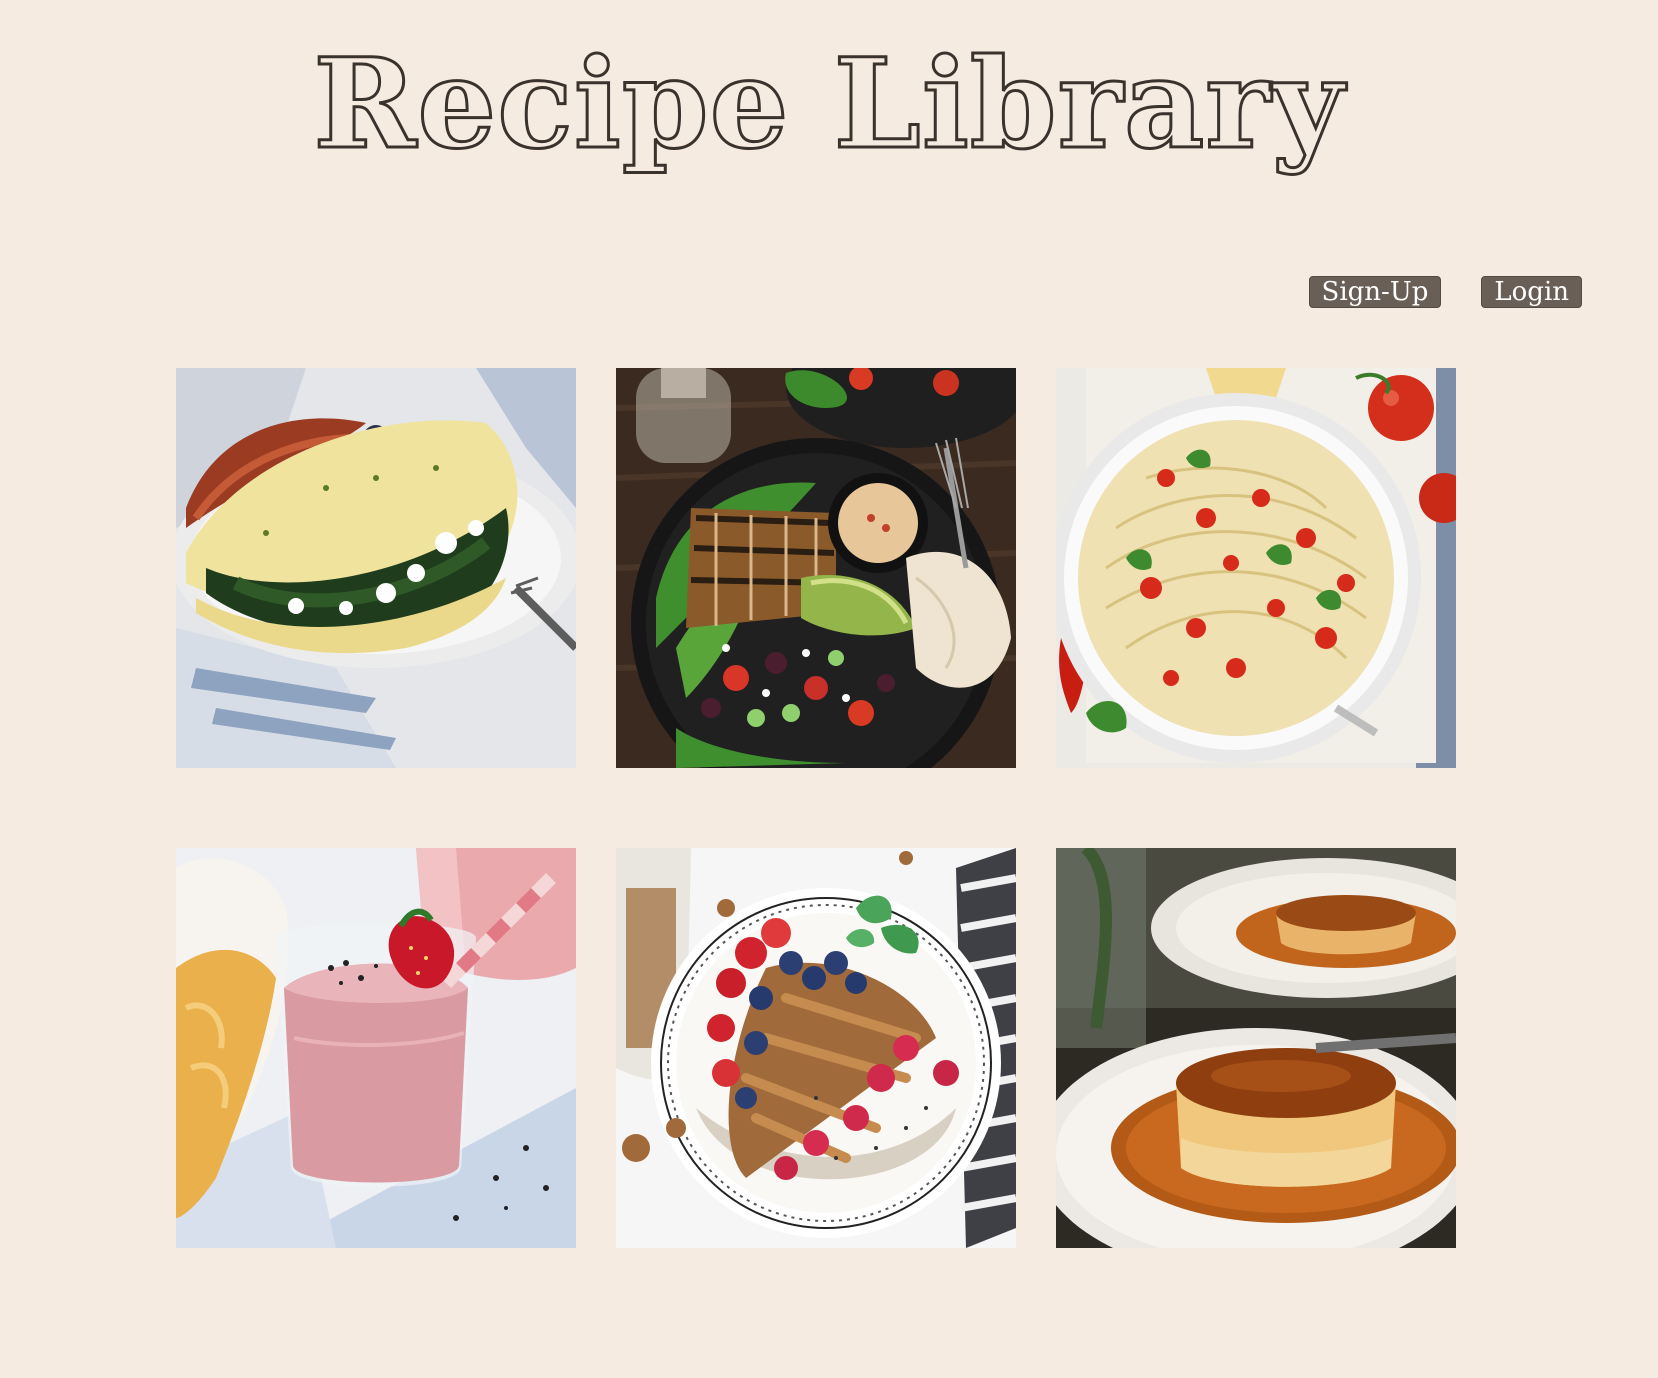 This screenshot has width=1658, height=1378. Describe the element at coordinates (1445, 292) in the screenshot. I see `auth-nav: Sign-Up Login` at that location.